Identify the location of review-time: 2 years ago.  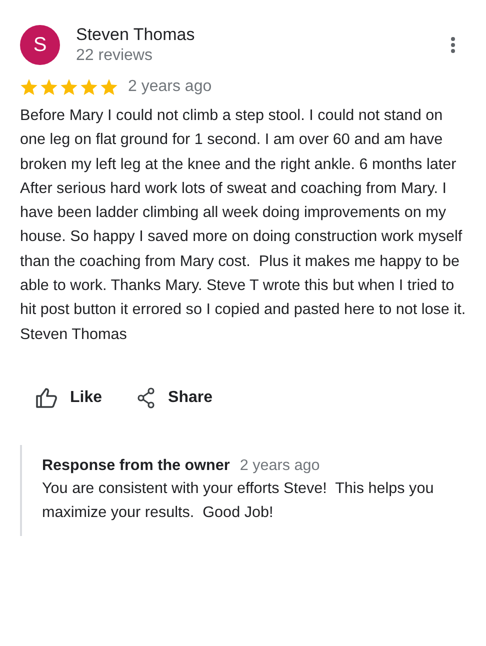
(170, 87).